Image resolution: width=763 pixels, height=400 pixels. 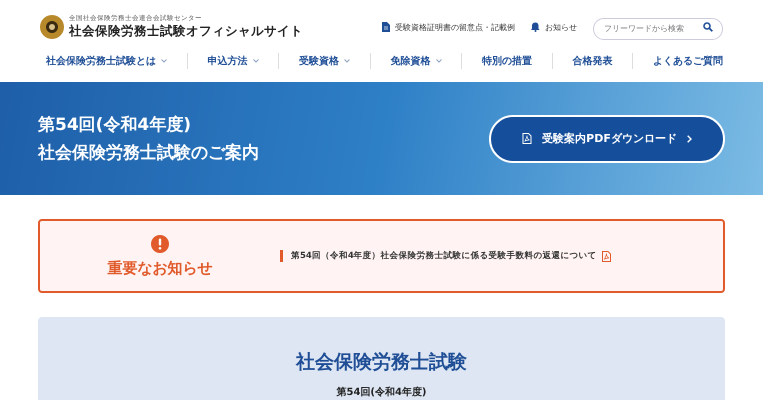 What do you see at coordinates (106, 61) in the screenshot?
I see `nav-menu-item: 社会保険労務士試験とは` at bounding box center [106, 61].